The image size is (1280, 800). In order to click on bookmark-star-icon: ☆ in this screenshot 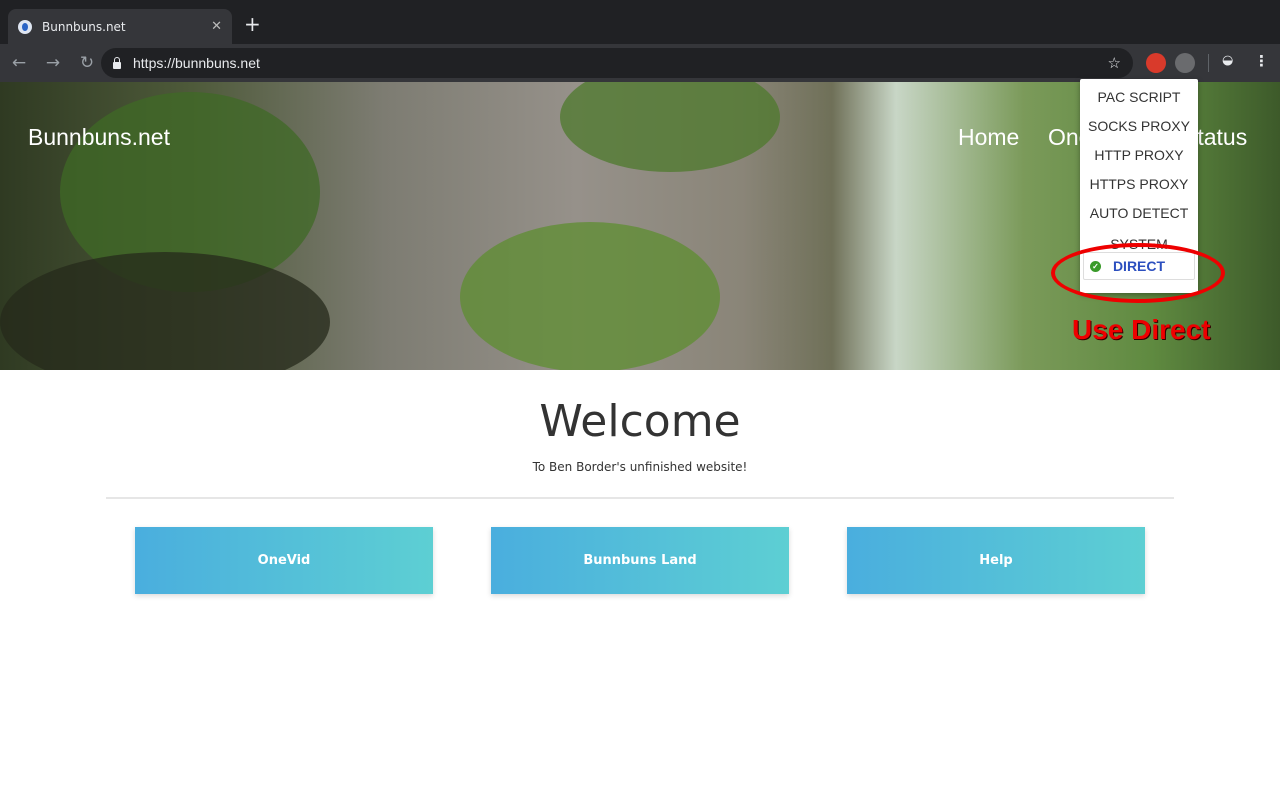, I will do `click(1114, 63)`.